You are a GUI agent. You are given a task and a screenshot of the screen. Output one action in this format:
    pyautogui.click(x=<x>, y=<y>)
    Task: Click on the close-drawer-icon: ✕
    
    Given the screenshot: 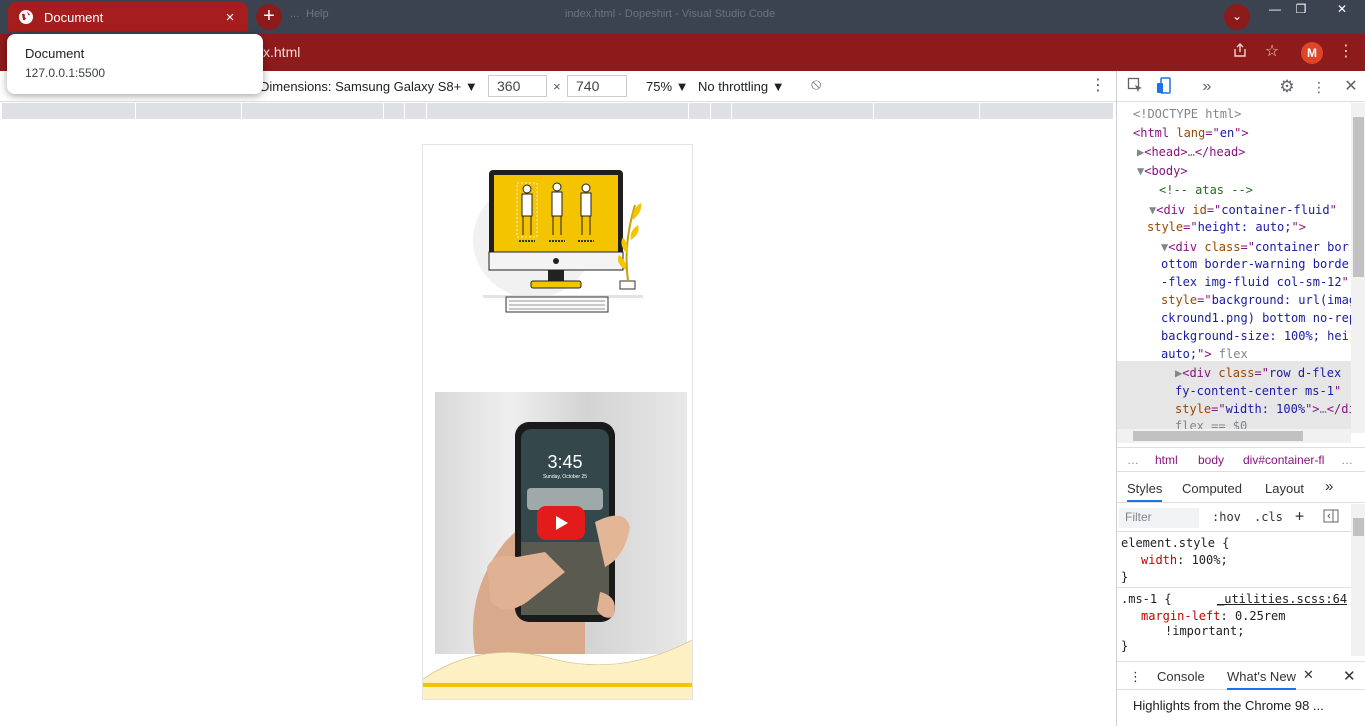 What is the action you would take?
    pyautogui.click(x=1349, y=676)
    